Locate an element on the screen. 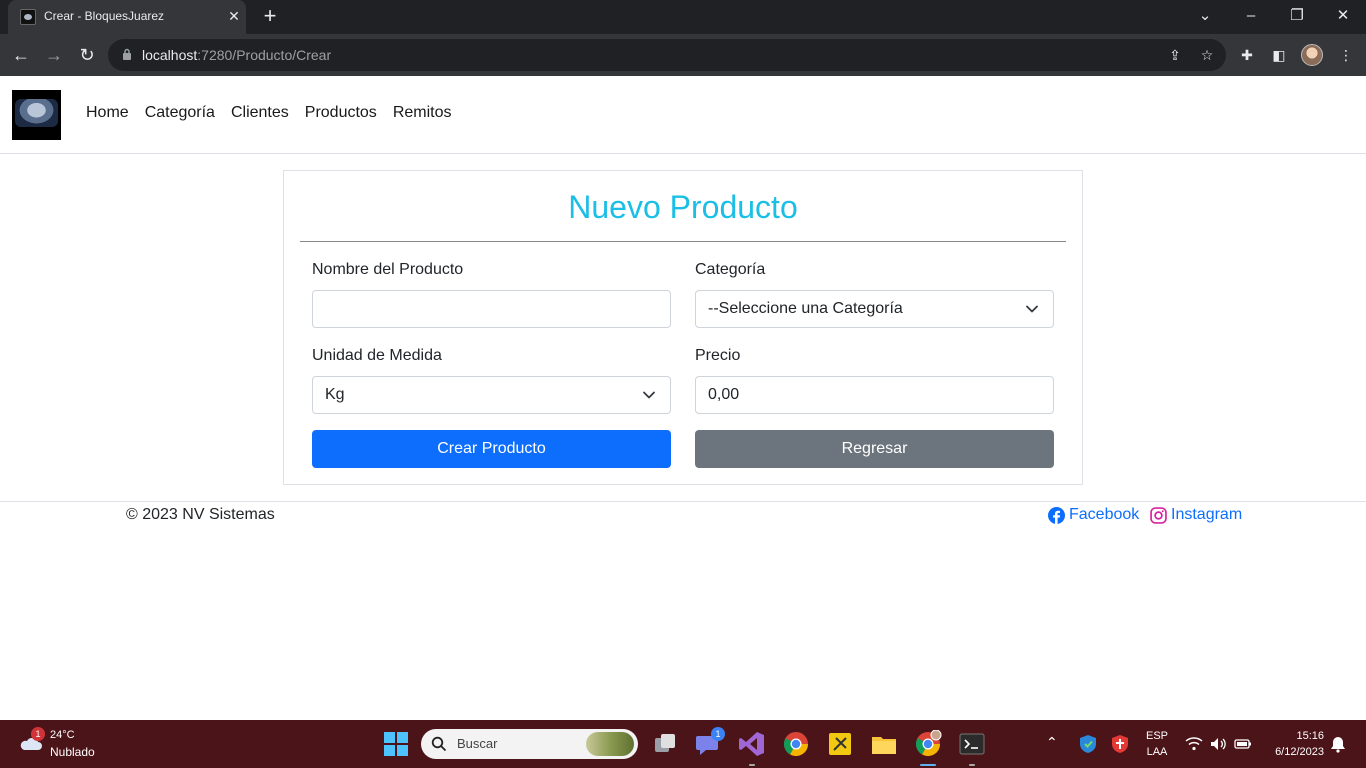  search-highlight-image is located at coordinates (610, 744).